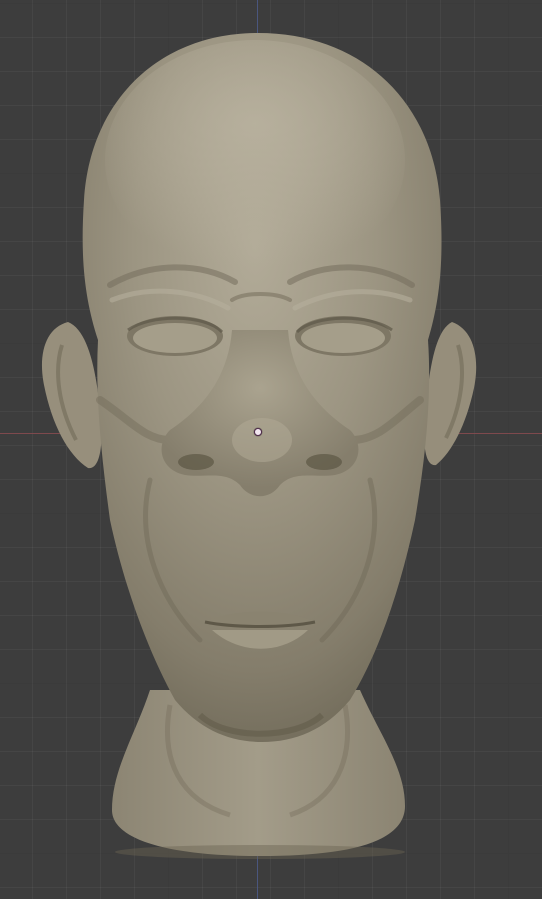 Image resolution: width=542 pixels, height=899 pixels. I want to click on object-origin-dot, so click(258, 432).